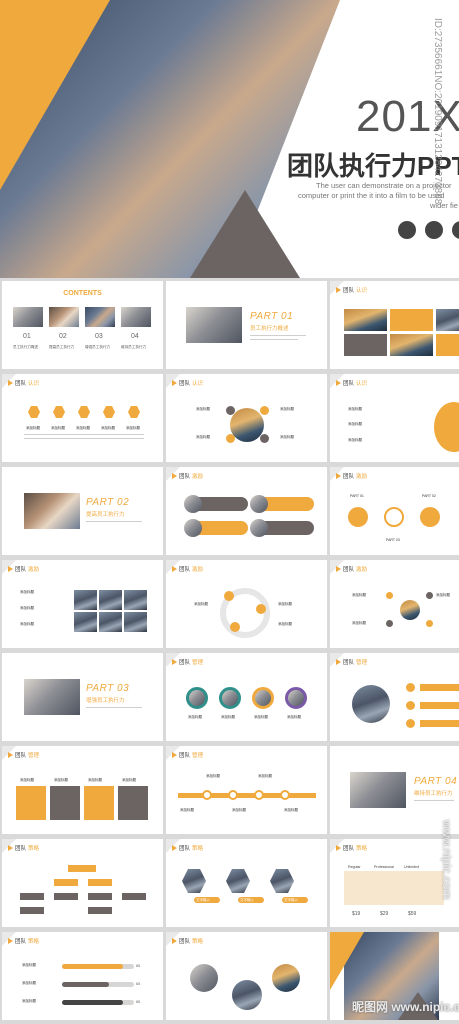 This screenshot has height=1024, width=459. I want to click on tag-manage: 管理, so click(198, 663).